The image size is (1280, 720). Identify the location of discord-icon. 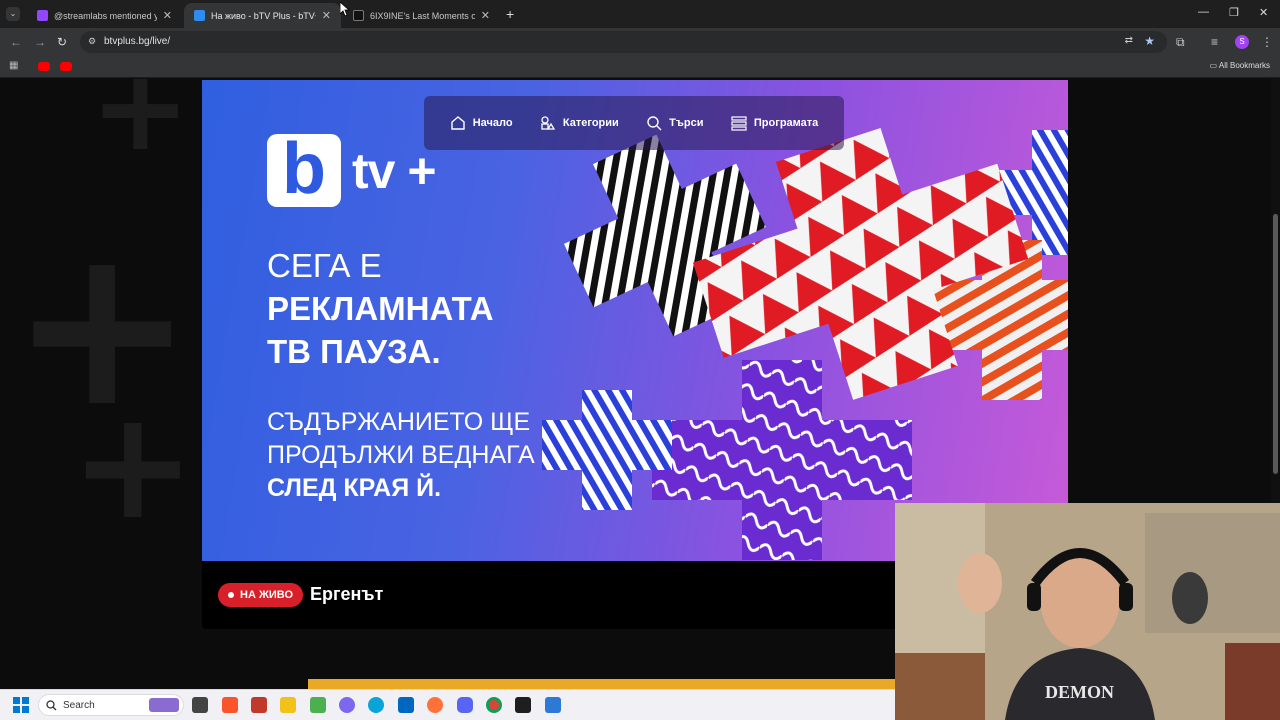
(465, 705).